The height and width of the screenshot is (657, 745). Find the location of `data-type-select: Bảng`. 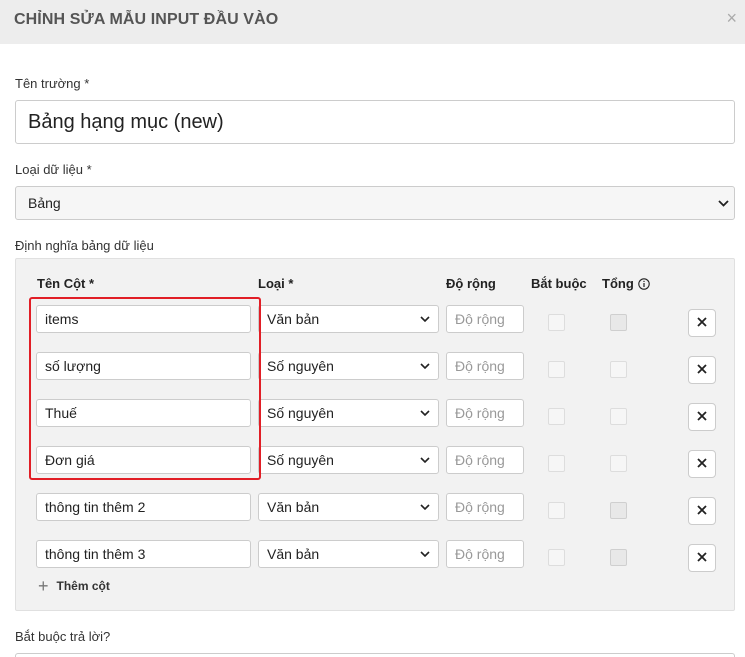

data-type-select: Bảng is located at coordinates (375, 203).